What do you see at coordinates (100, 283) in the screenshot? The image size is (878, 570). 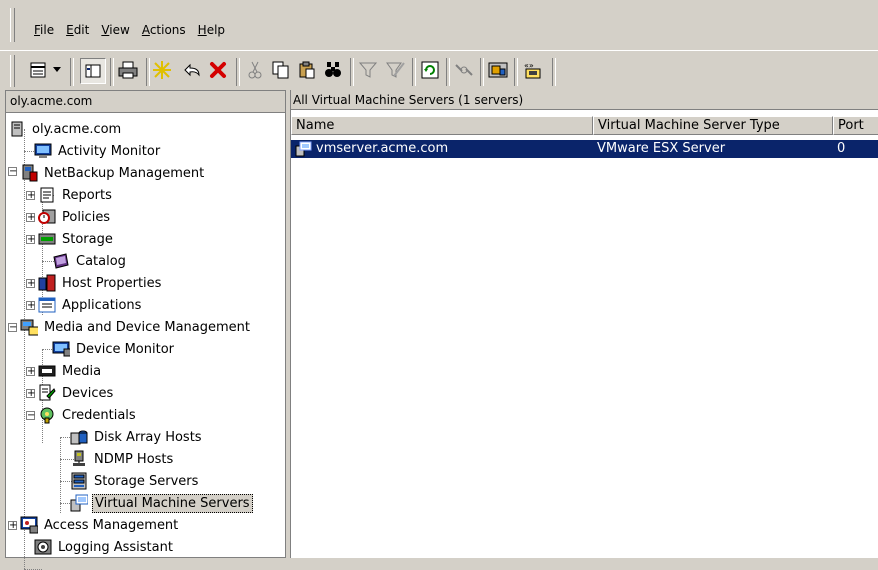 I see `tree-item-host-properties: Host Properties` at bounding box center [100, 283].